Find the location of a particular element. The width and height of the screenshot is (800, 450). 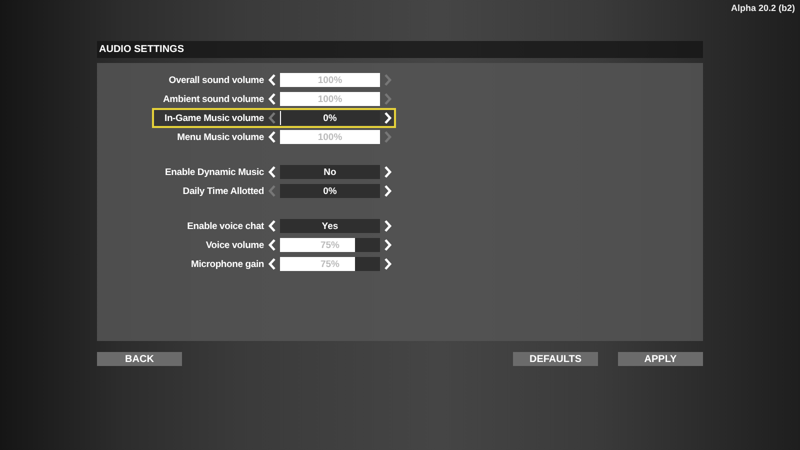

setting-label: Daily Time Allotted is located at coordinates (223, 191).